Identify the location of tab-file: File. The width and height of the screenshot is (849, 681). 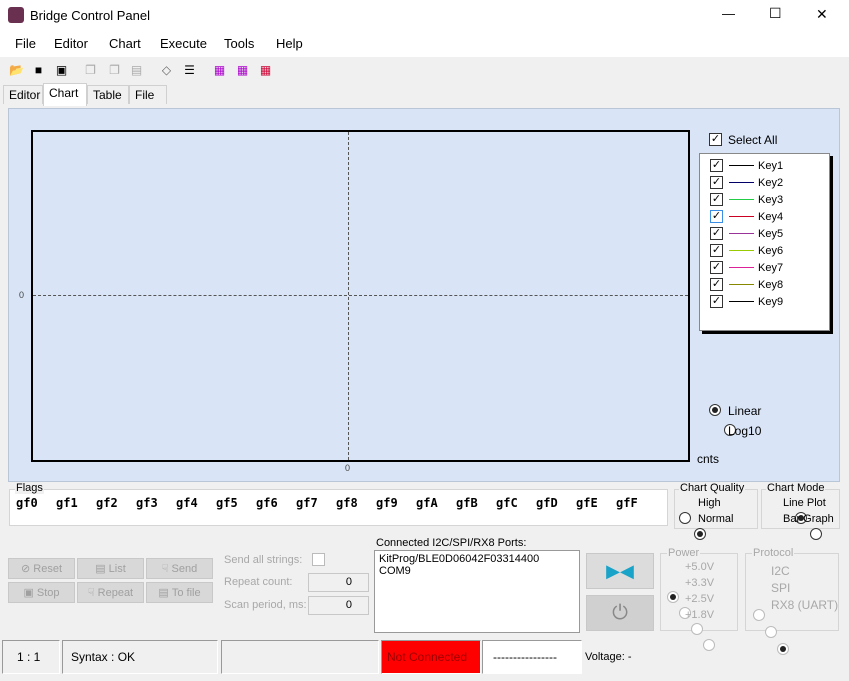
(148, 94).